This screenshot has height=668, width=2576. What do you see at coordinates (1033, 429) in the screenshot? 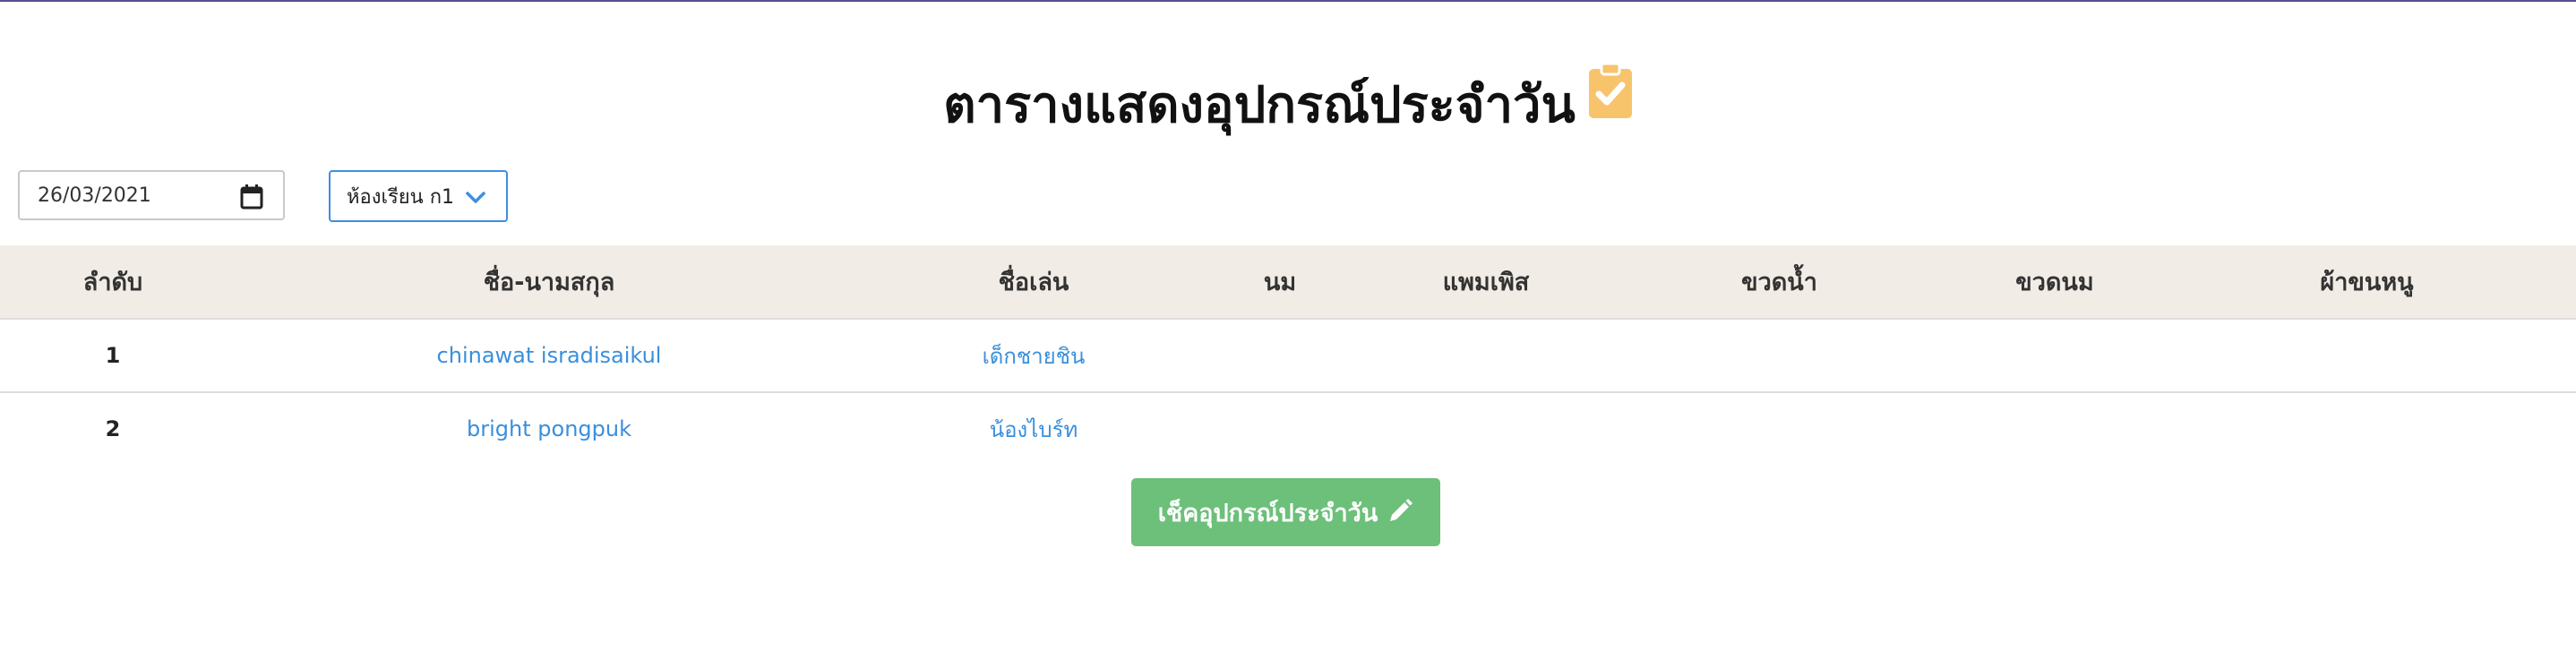
I see `student-nickname-link: น้องไบร์ท` at bounding box center [1033, 429].